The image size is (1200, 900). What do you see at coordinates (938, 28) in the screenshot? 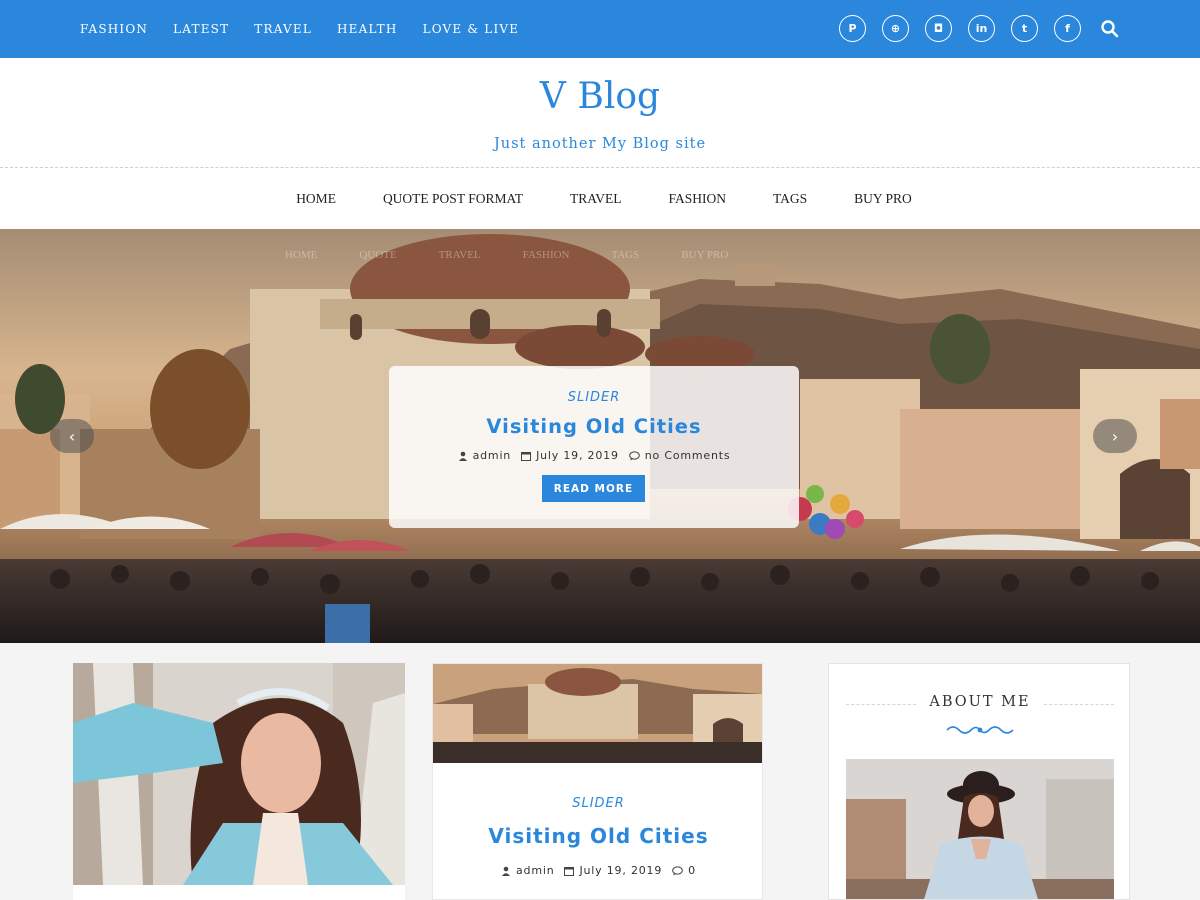
I see `instagram-icon: ◘` at bounding box center [938, 28].